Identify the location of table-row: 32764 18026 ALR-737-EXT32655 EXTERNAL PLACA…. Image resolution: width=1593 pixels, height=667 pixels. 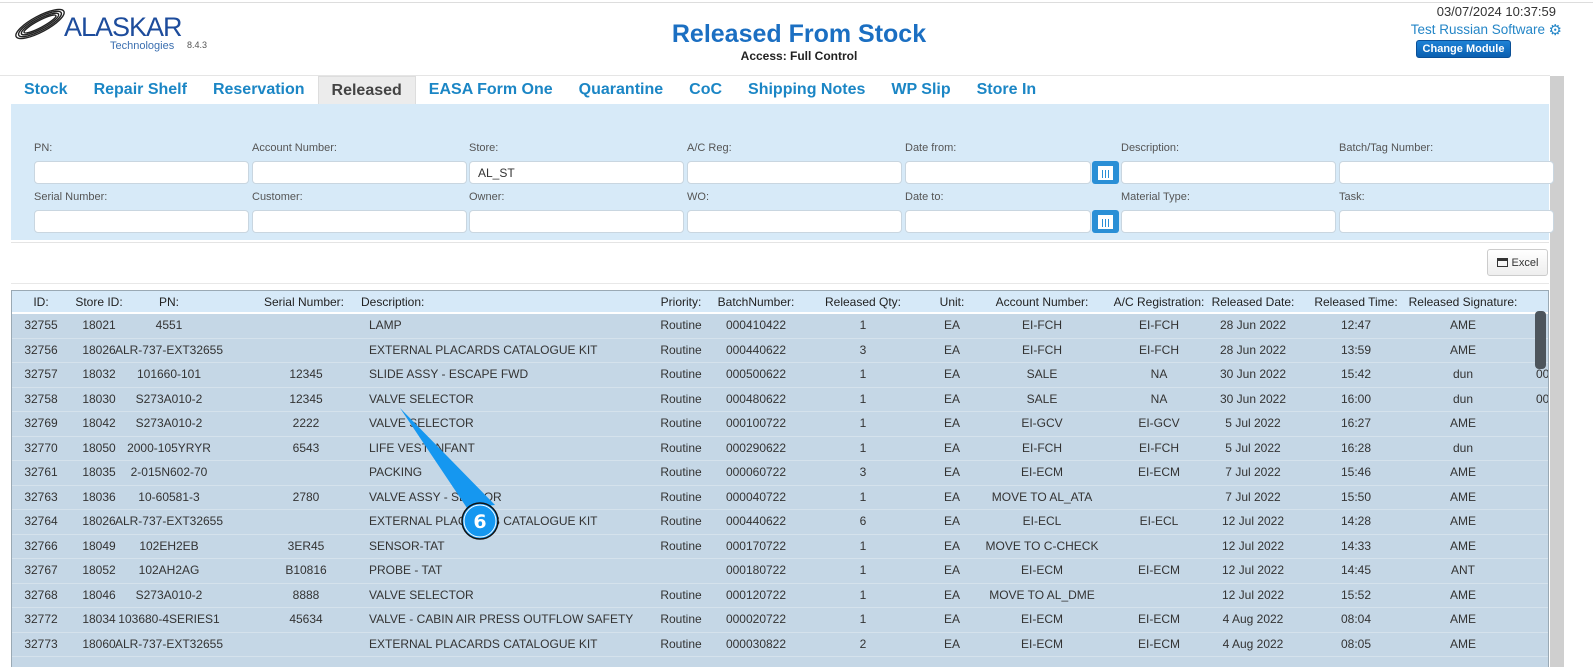
(780, 522).